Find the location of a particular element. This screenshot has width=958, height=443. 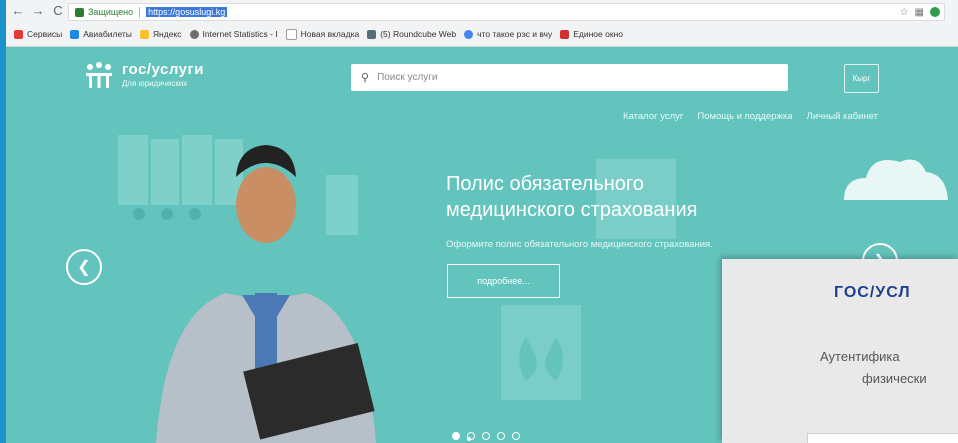

auth-panel-title: ГОС/УСЛ is located at coordinates (872, 292).